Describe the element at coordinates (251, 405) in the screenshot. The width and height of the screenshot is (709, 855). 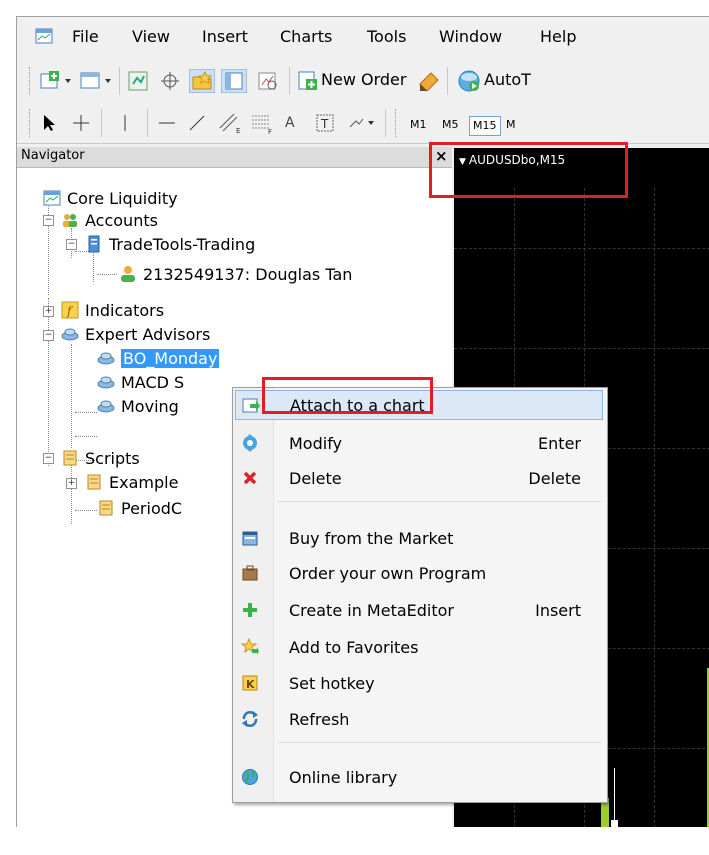
I see `attach-chart-icon` at that location.